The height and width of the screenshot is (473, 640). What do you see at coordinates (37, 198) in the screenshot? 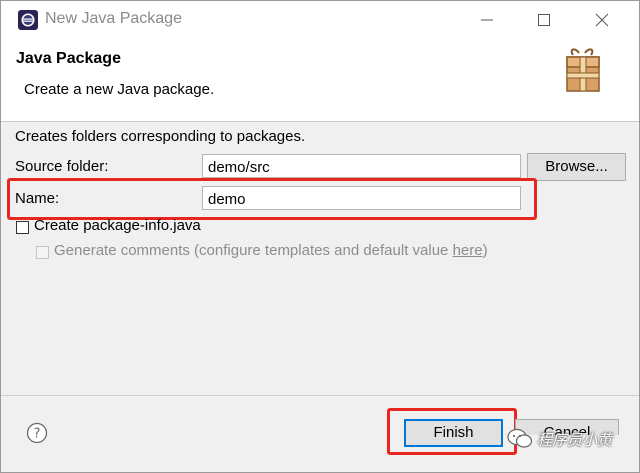
I see `name-label: Name:` at bounding box center [37, 198].